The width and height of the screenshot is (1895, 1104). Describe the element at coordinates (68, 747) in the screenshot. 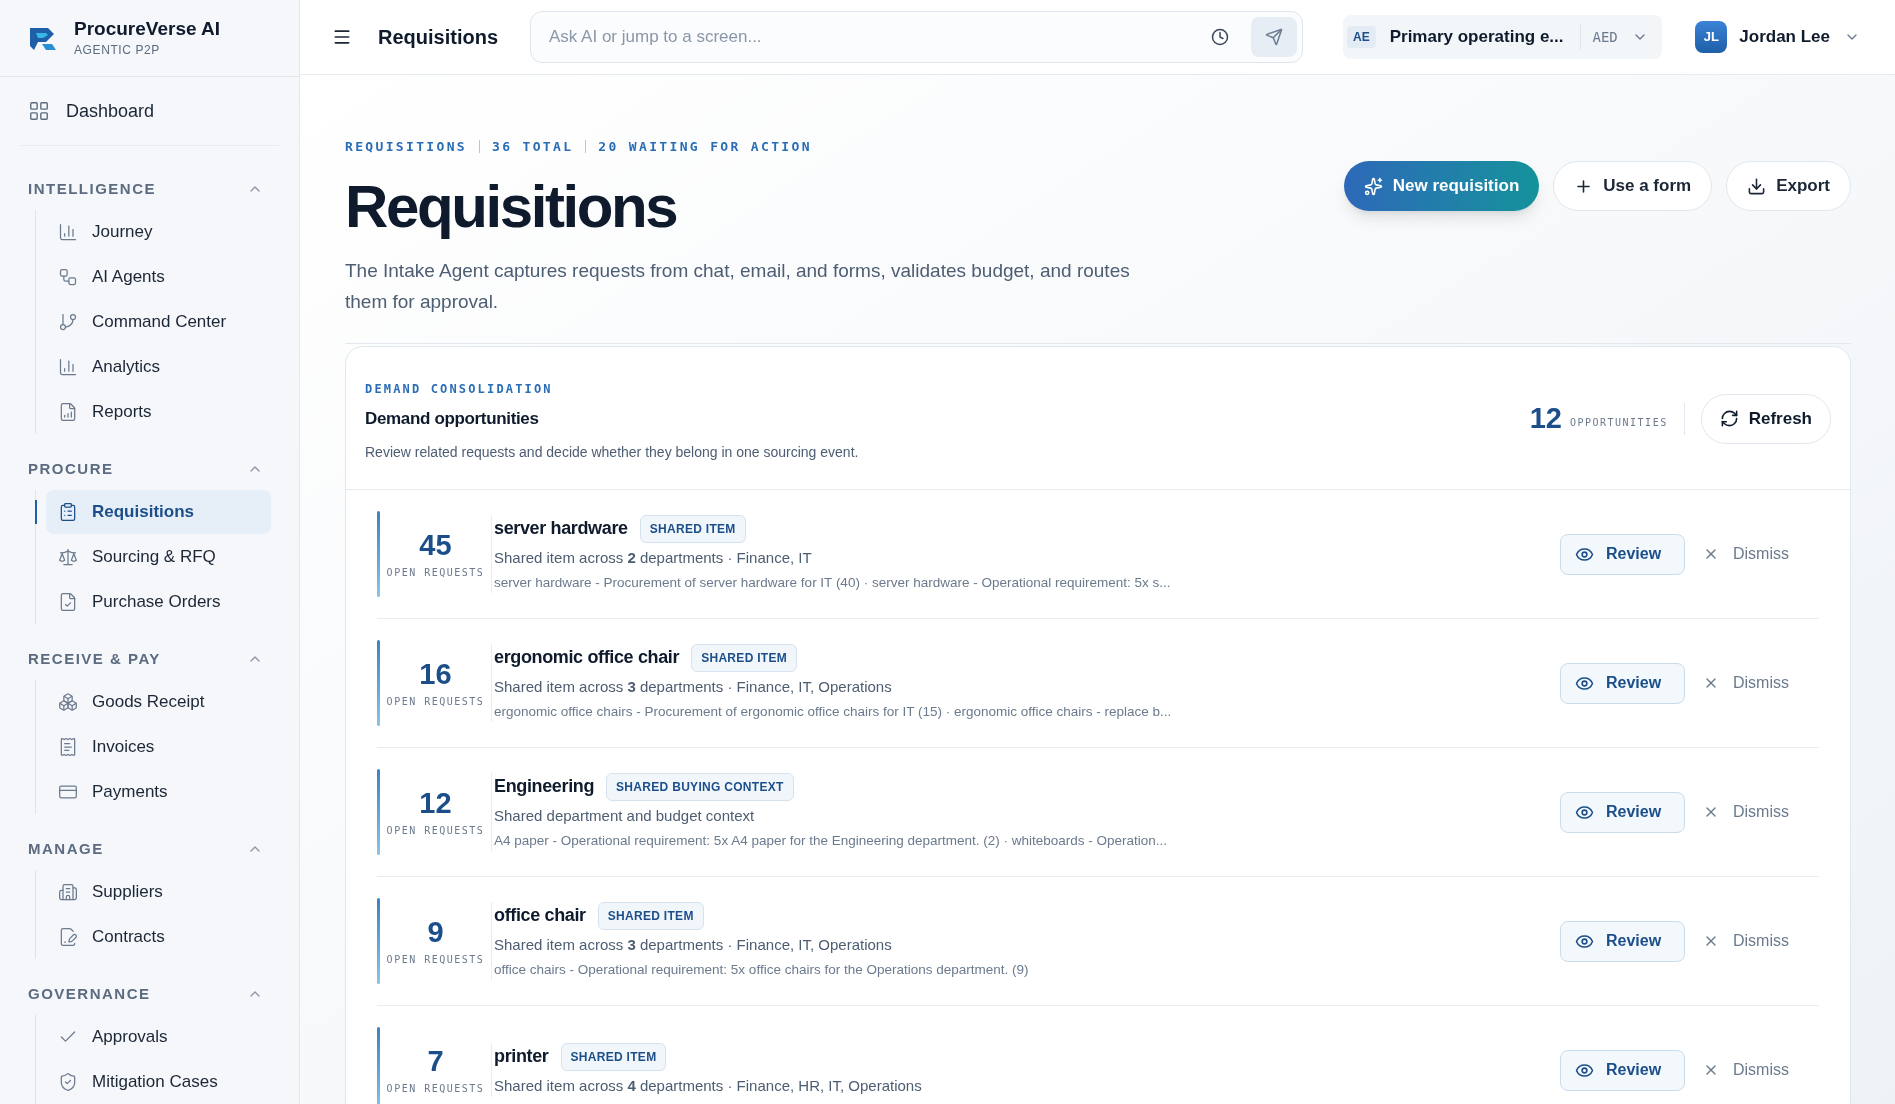

I see `receipt-icon` at that location.